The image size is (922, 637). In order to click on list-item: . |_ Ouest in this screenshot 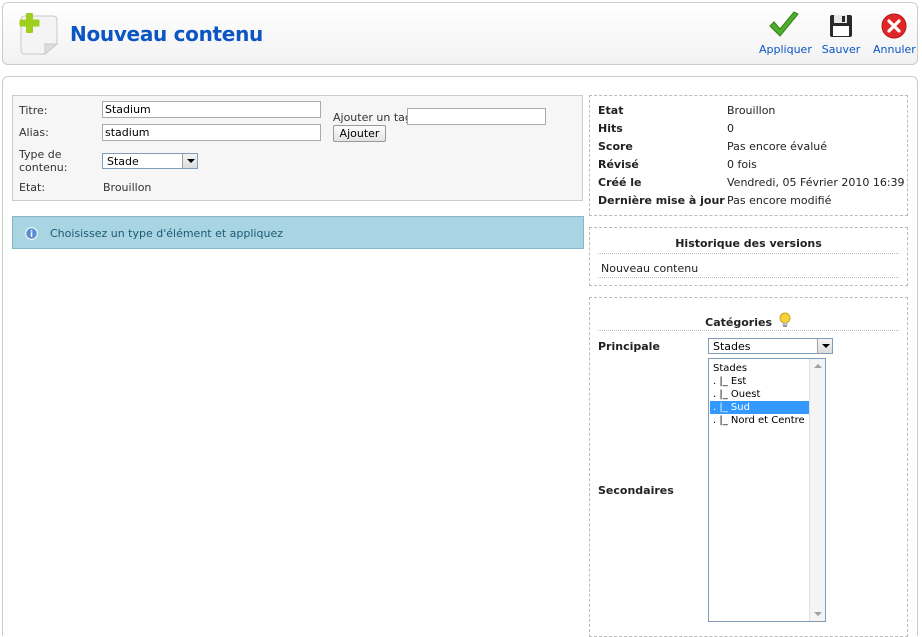, I will do `click(759, 394)`.